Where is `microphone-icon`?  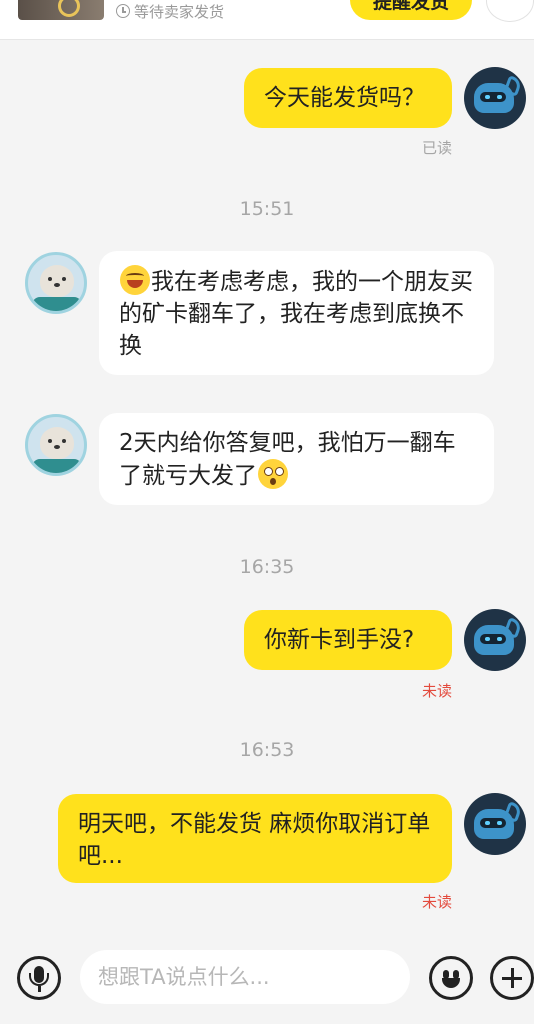
microphone-icon is located at coordinates (39, 978).